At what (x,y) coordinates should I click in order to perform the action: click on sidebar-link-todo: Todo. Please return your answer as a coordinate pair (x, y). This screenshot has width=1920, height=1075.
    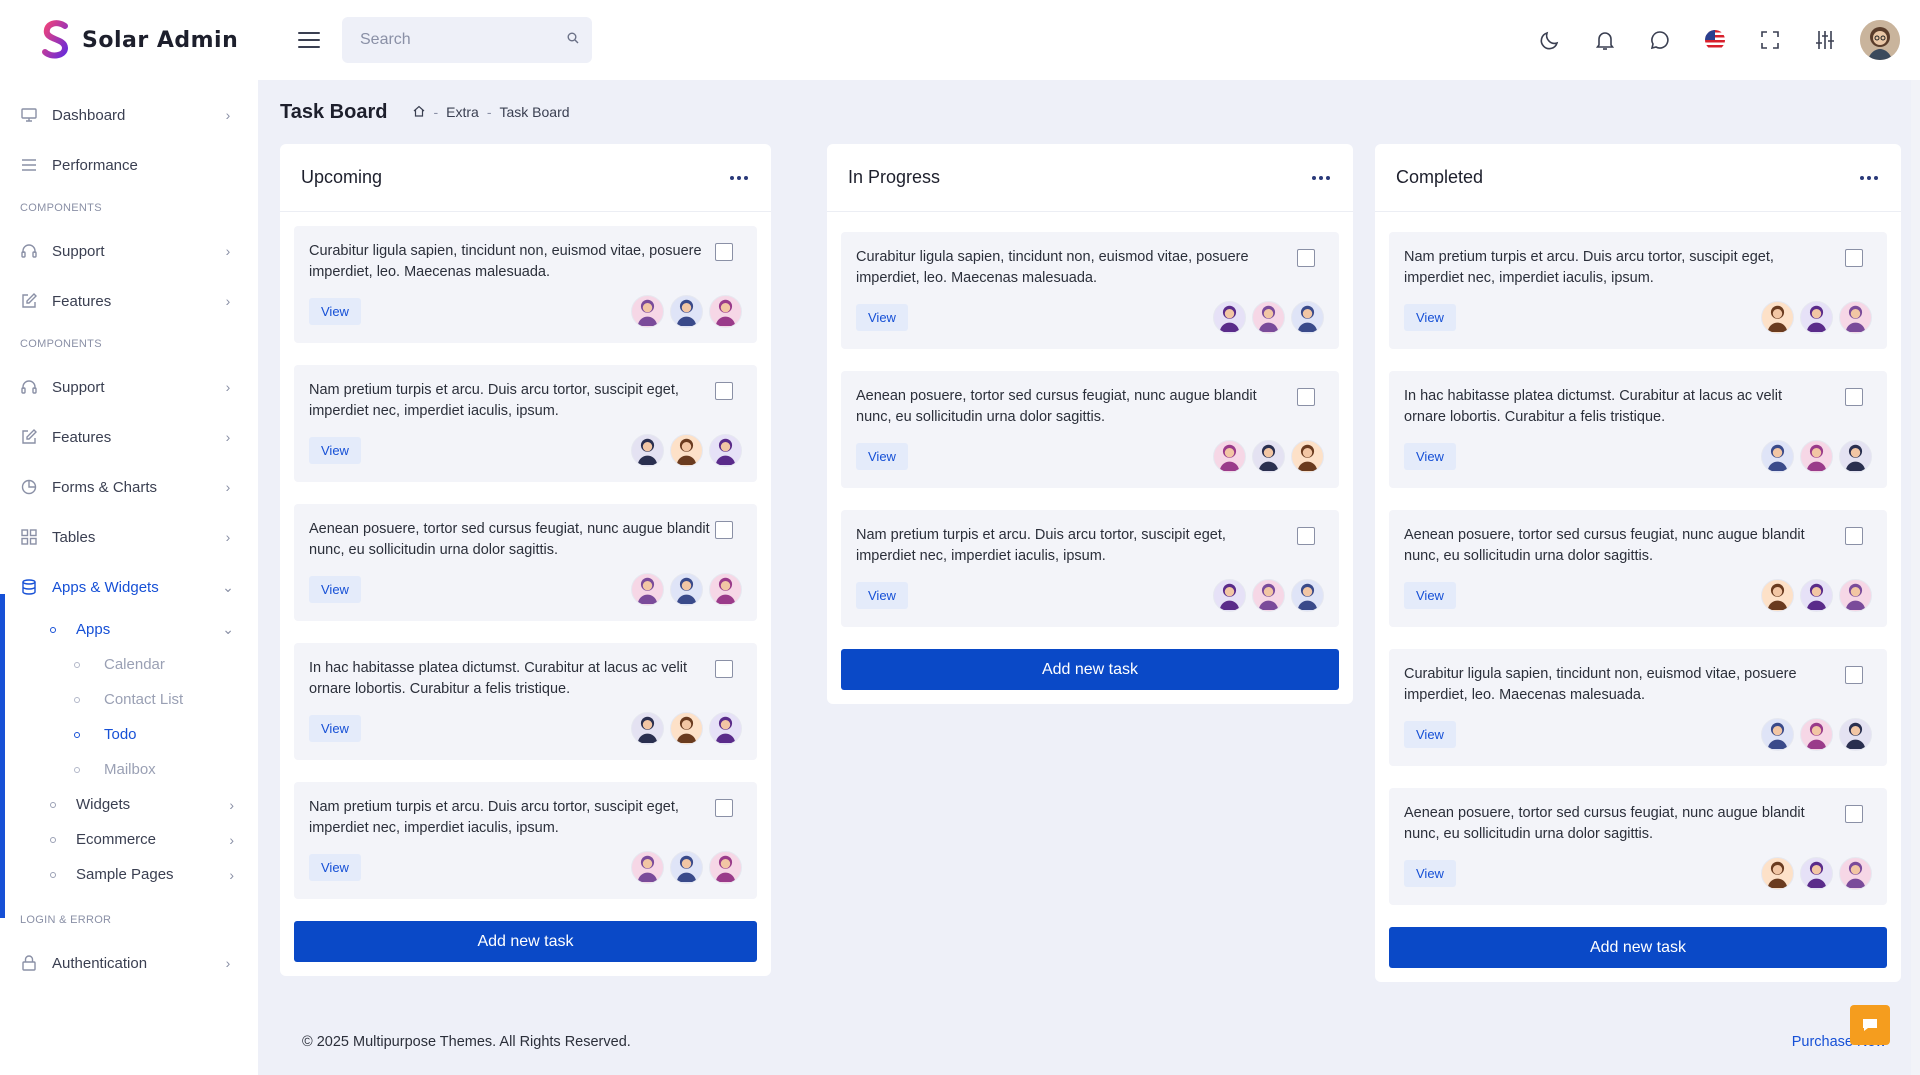
    Looking at the image, I should click on (129, 734).